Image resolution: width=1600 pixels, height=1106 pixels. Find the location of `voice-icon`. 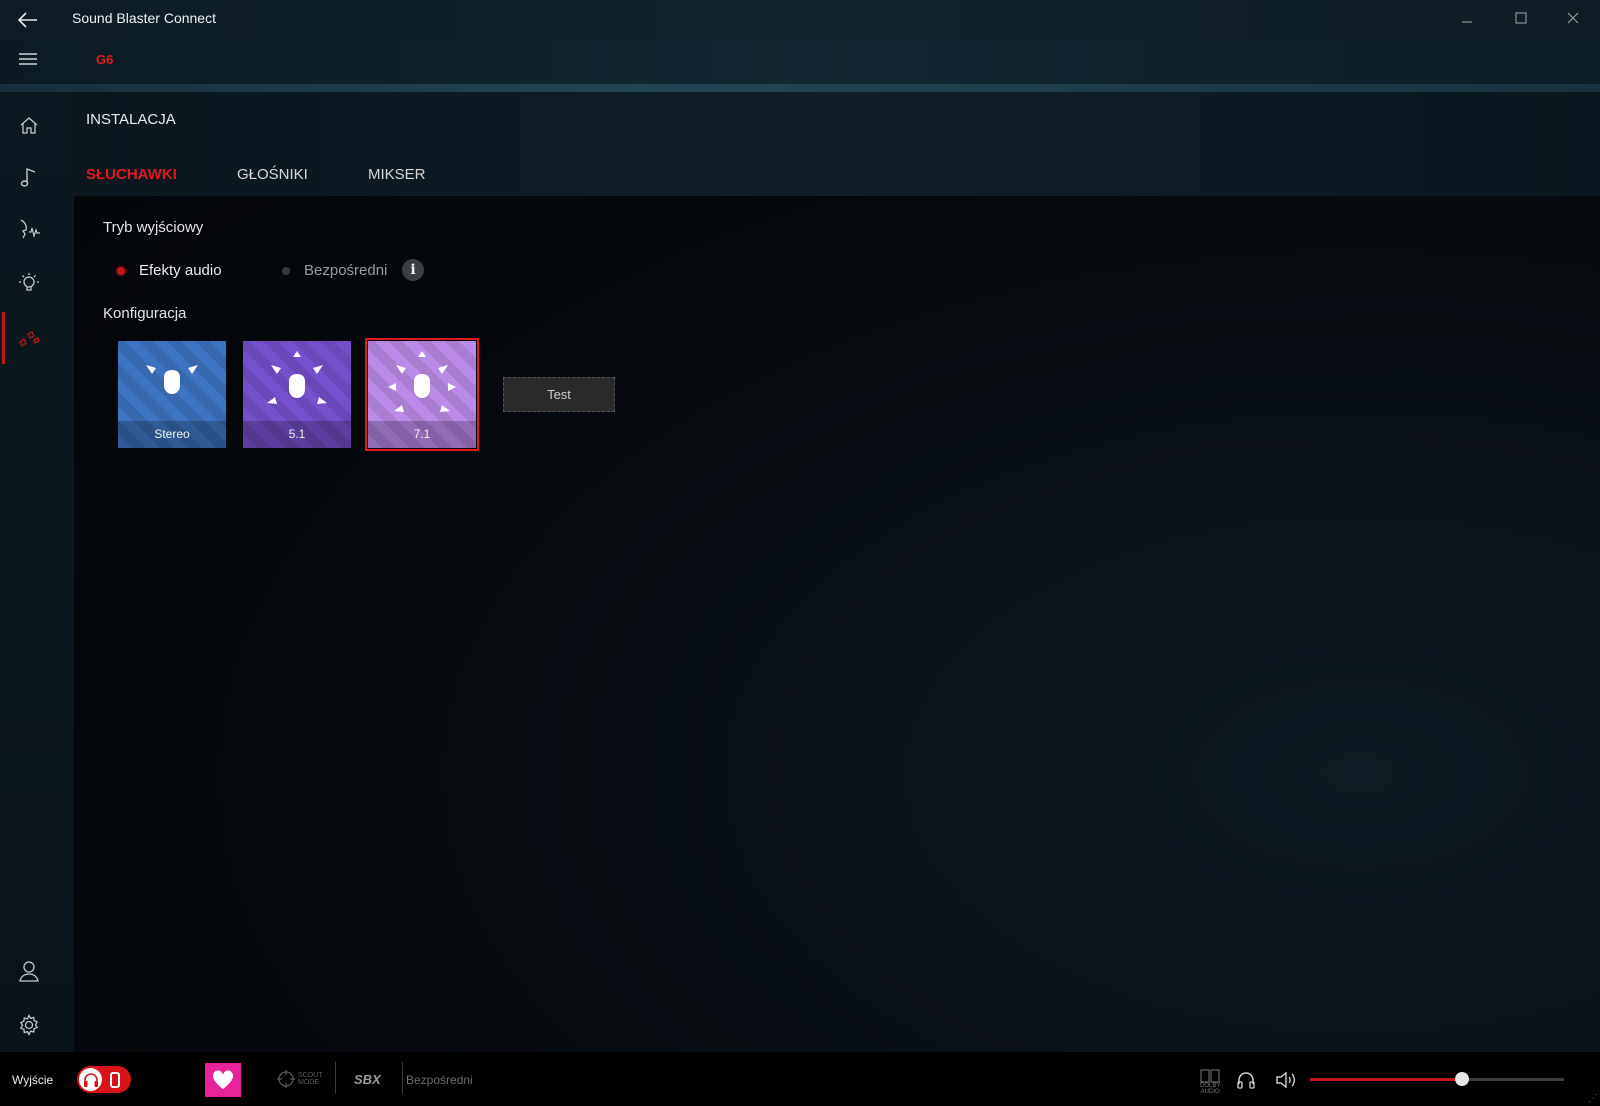

voice-icon is located at coordinates (30, 229).